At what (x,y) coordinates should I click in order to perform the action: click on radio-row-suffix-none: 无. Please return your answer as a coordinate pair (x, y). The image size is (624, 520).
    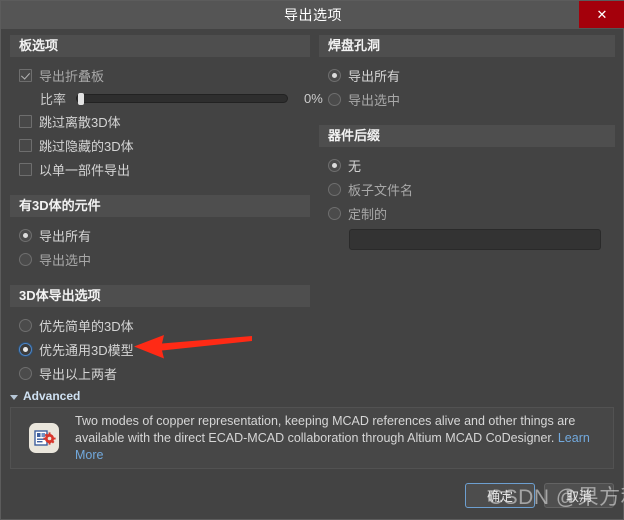
    Looking at the image, I should click on (471, 165).